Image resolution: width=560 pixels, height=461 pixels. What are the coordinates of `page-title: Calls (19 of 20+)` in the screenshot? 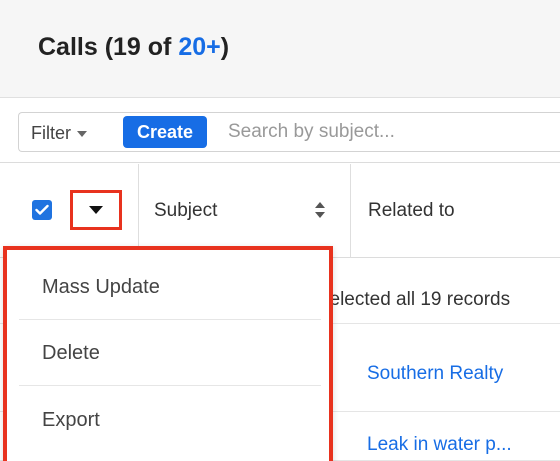 It's located at (133, 47).